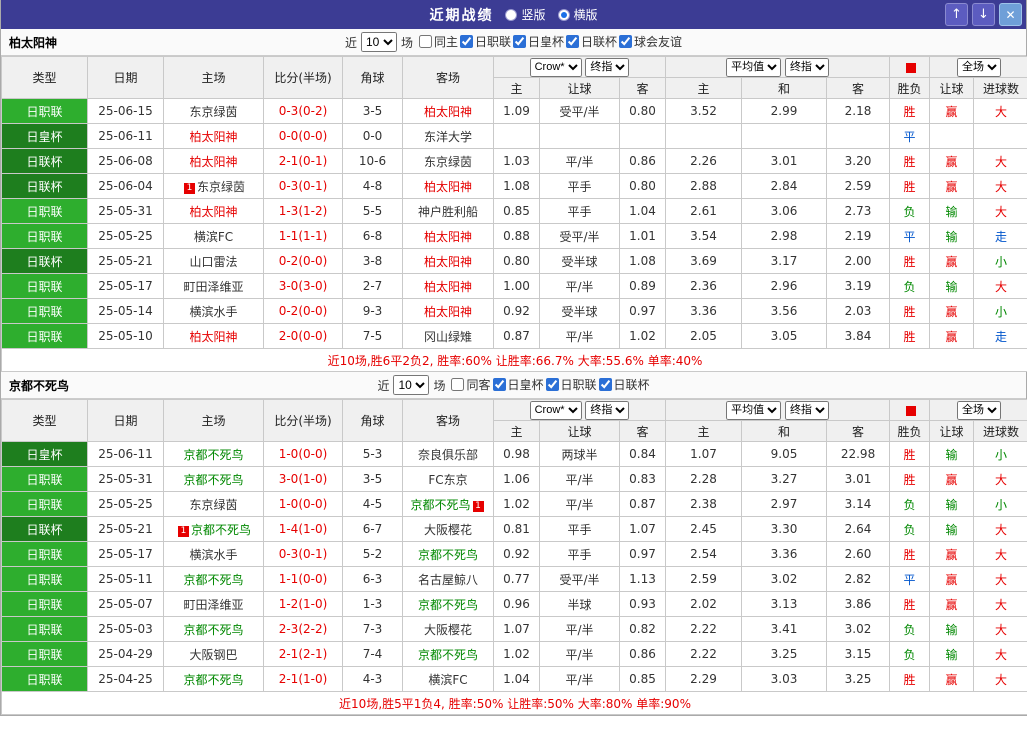 The height and width of the screenshot is (733, 1027). Describe the element at coordinates (372, 579) in the screenshot. I see `corner-cell: 6-3` at that location.